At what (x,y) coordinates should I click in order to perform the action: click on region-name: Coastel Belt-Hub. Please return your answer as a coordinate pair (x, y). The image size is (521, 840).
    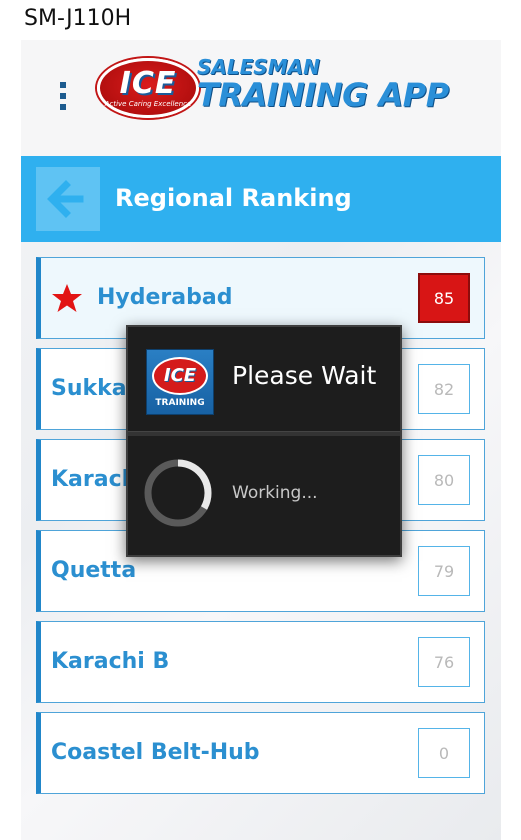
    Looking at the image, I should click on (155, 752).